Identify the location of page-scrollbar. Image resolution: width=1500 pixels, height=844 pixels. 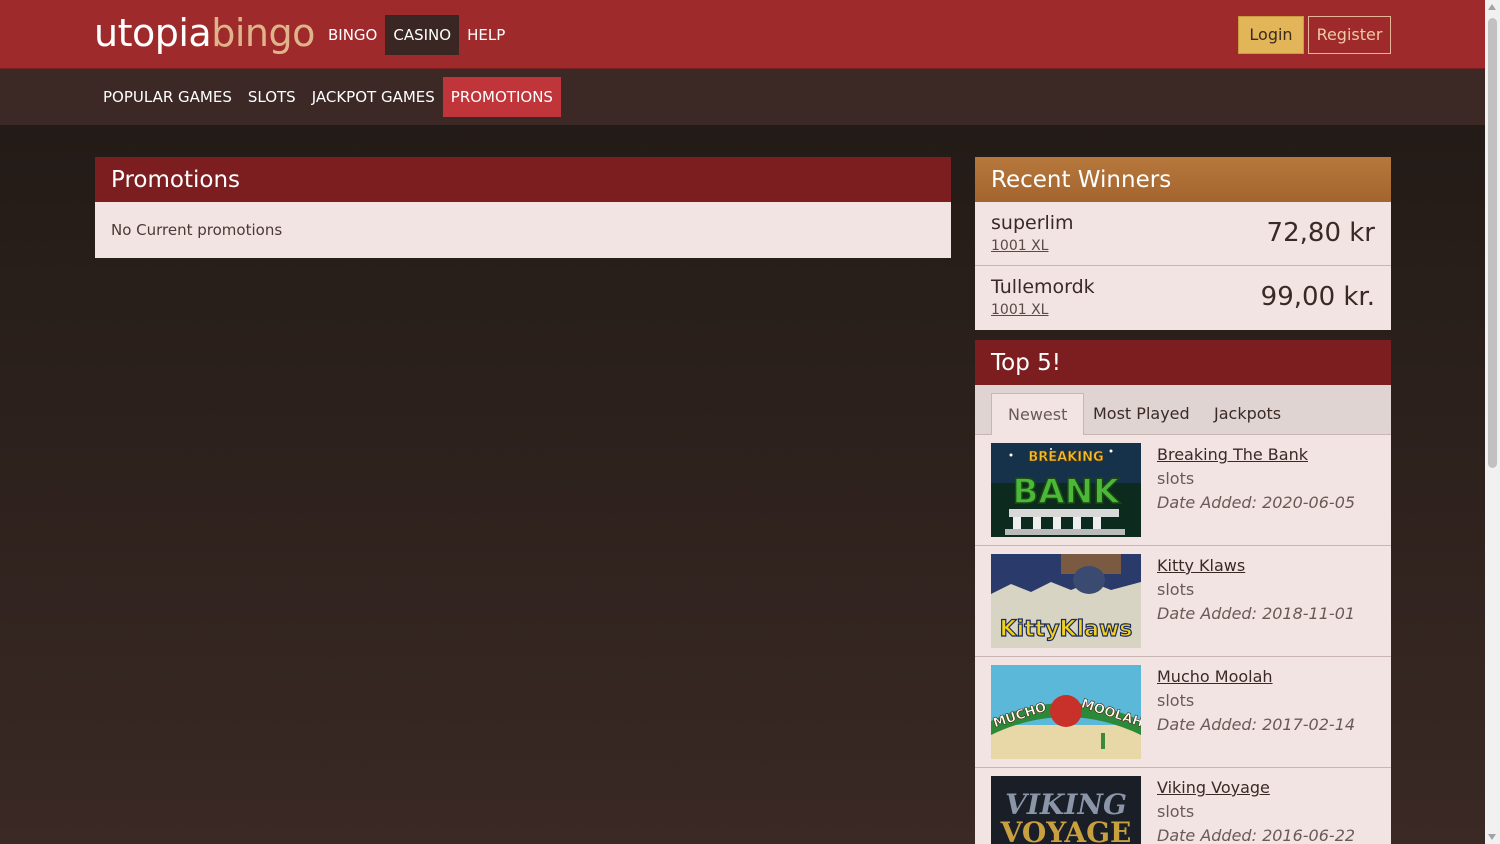
(1492, 422).